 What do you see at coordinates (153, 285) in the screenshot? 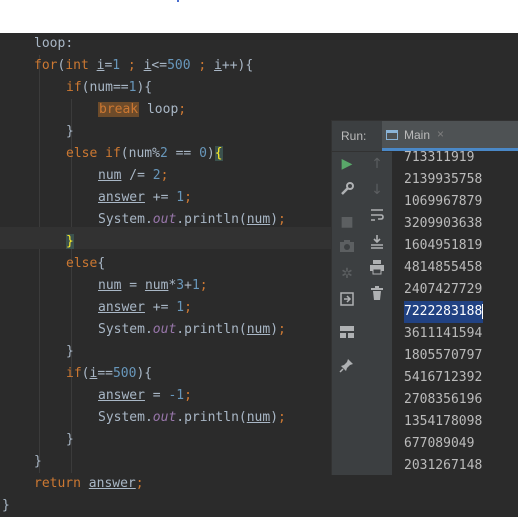
I see `code-line: num = num*3+1;` at bounding box center [153, 285].